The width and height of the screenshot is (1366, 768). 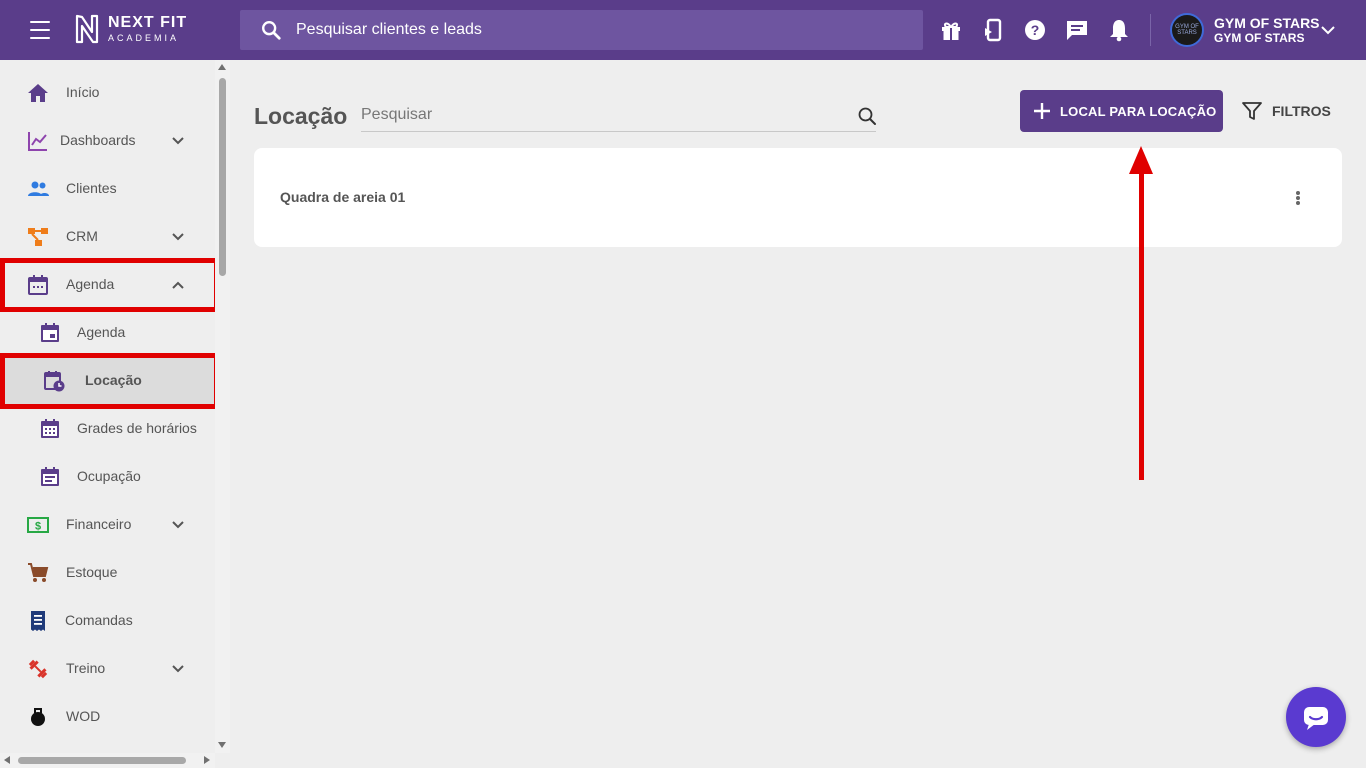 I want to click on sidebar-item-label: Comandas, so click(x=99, y=620).